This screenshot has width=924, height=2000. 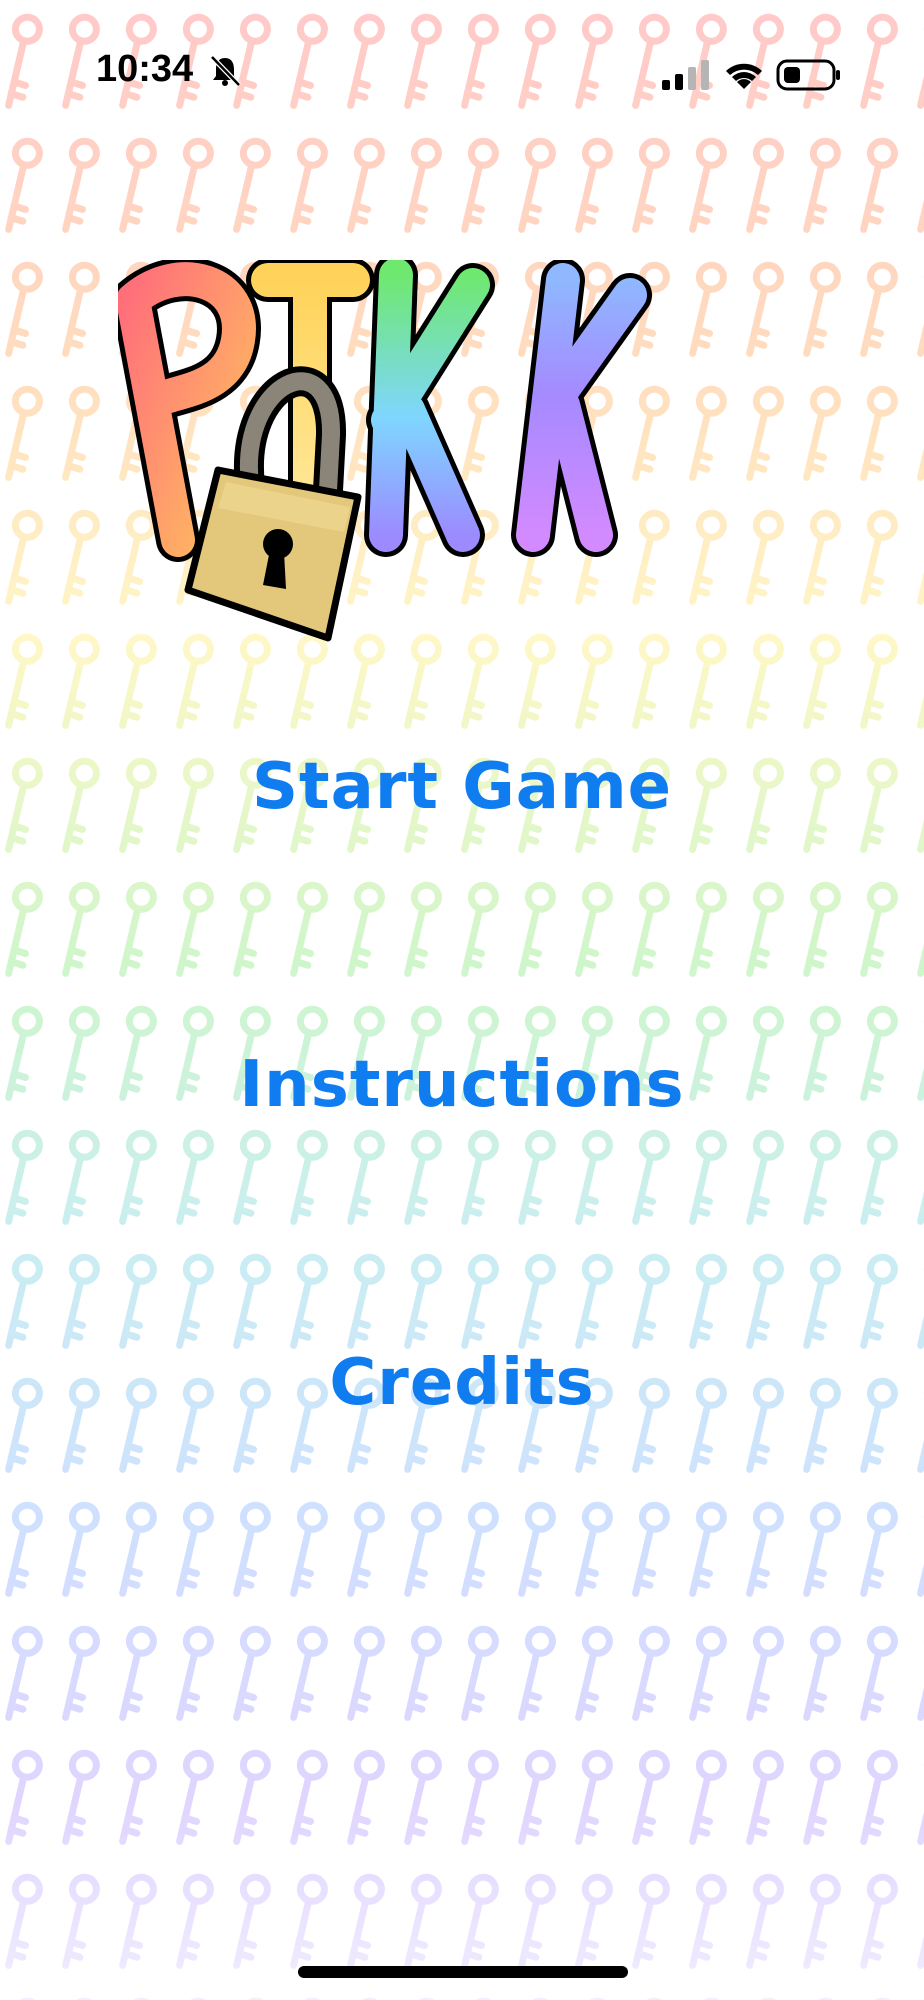 What do you see at coordinates (808, 75) in the screenshot?
I see `battery-icon` at bounding box center [808, 75].